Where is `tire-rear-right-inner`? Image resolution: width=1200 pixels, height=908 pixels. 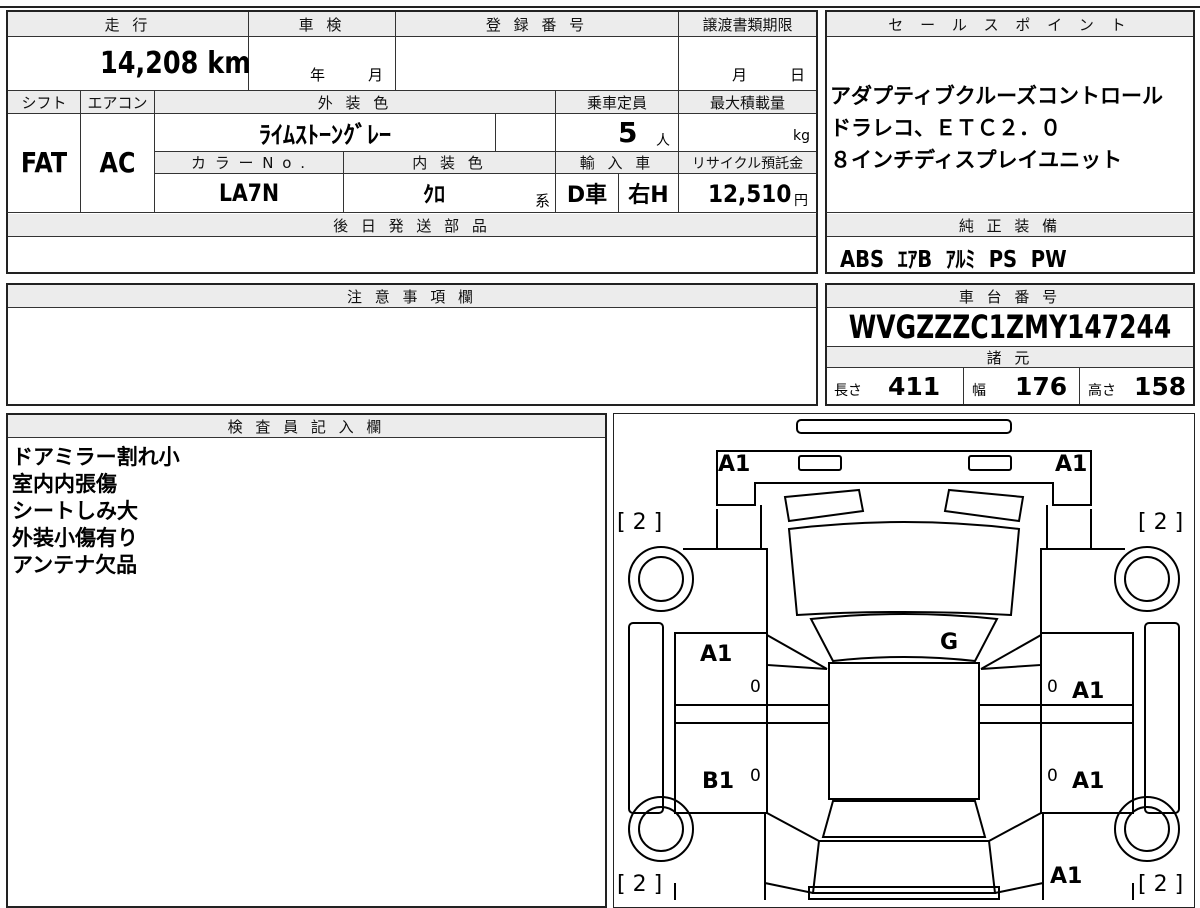 tire-rear-right-inner is located at coordinates (1147, 829).